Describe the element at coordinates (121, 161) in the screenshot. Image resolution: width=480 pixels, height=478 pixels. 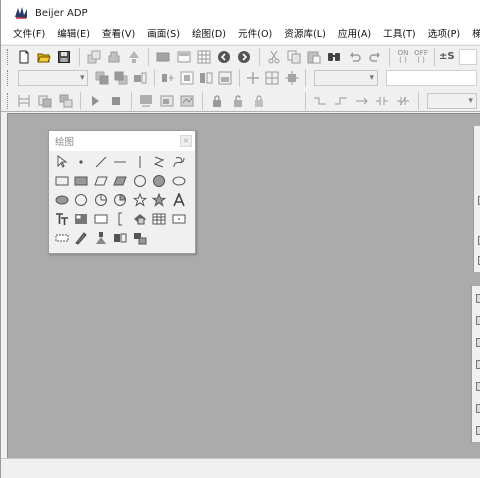
I see `hline-icon` at that location.